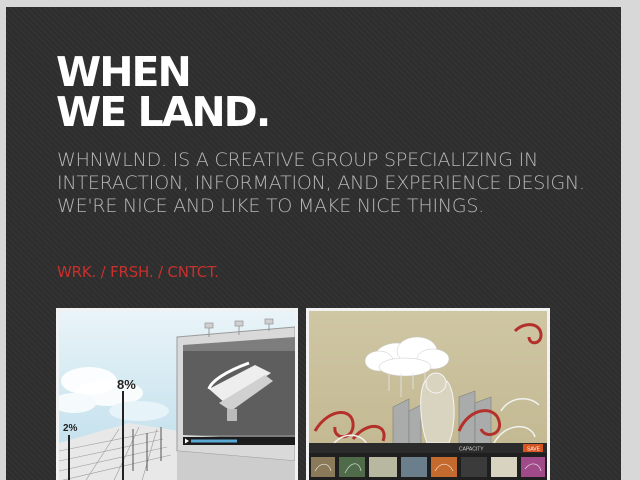 This screenshot has width=640, height=480. Describe the element at coordinates (534, 450) in the screenshot. I see `save-button-label: SAVE` at that location.